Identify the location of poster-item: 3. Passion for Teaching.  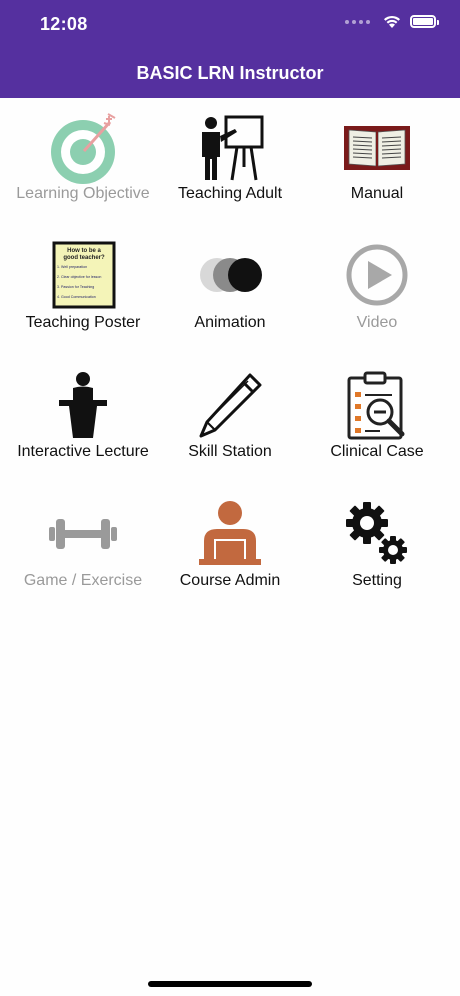
(75, 287).